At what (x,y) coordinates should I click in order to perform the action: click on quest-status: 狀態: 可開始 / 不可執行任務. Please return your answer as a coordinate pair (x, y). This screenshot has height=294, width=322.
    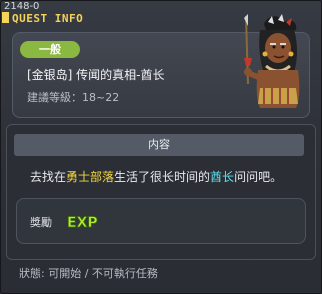
    Looking at the image, I should click on (88, 273).